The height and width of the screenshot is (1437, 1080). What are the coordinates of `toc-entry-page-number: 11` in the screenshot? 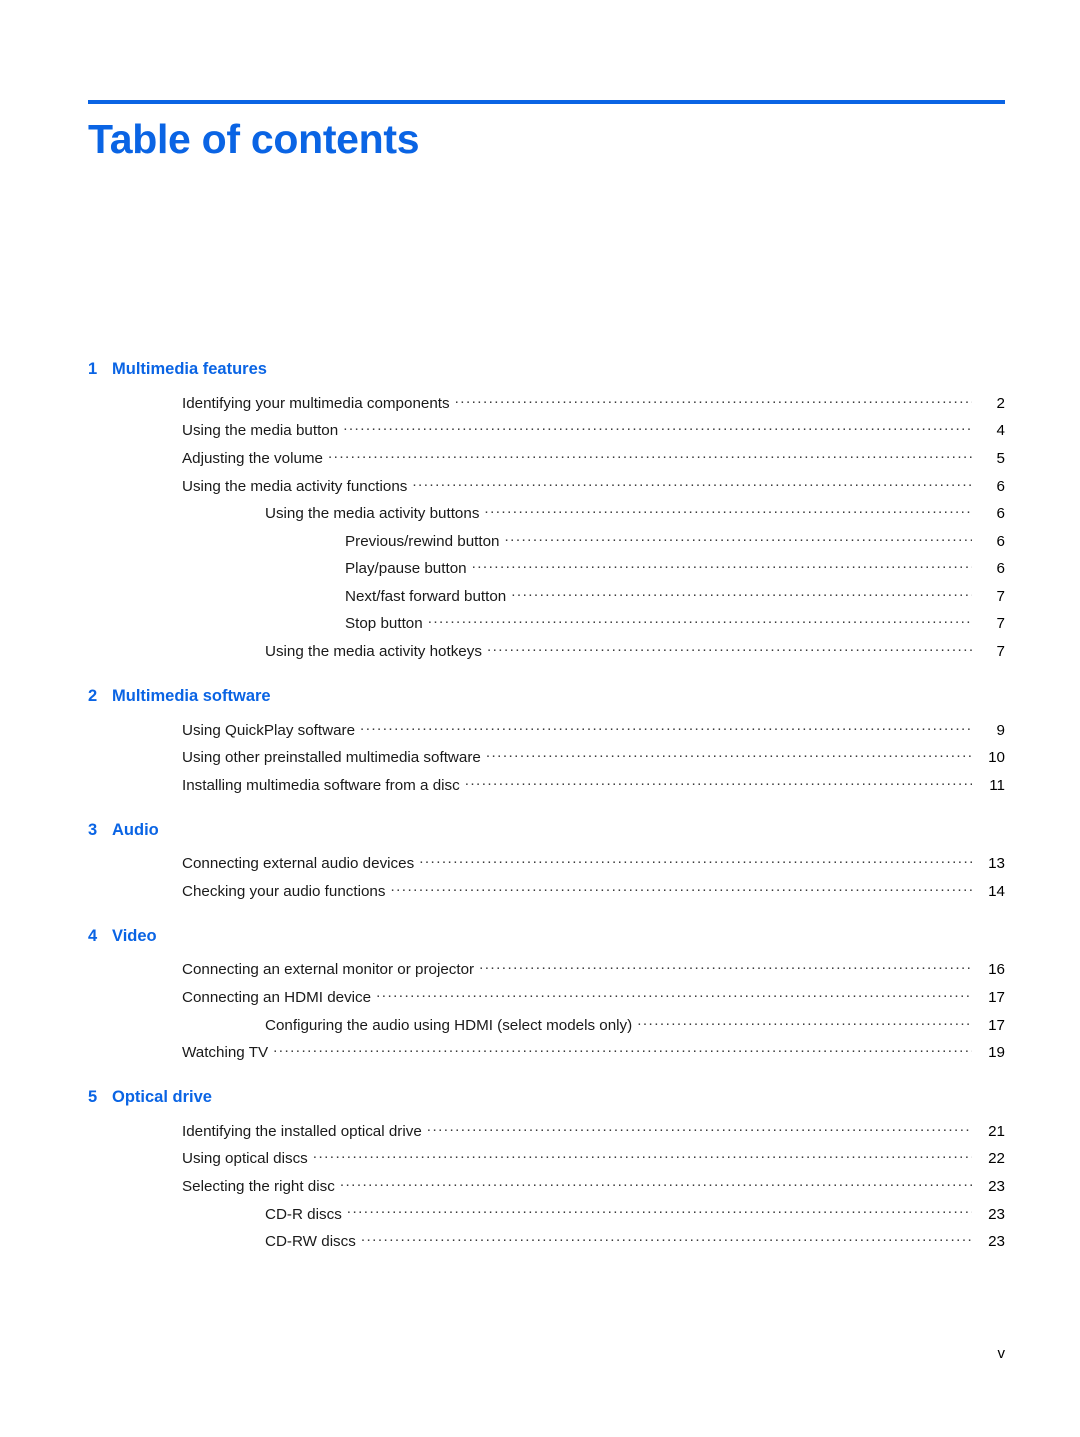 It's located at (997, 785).